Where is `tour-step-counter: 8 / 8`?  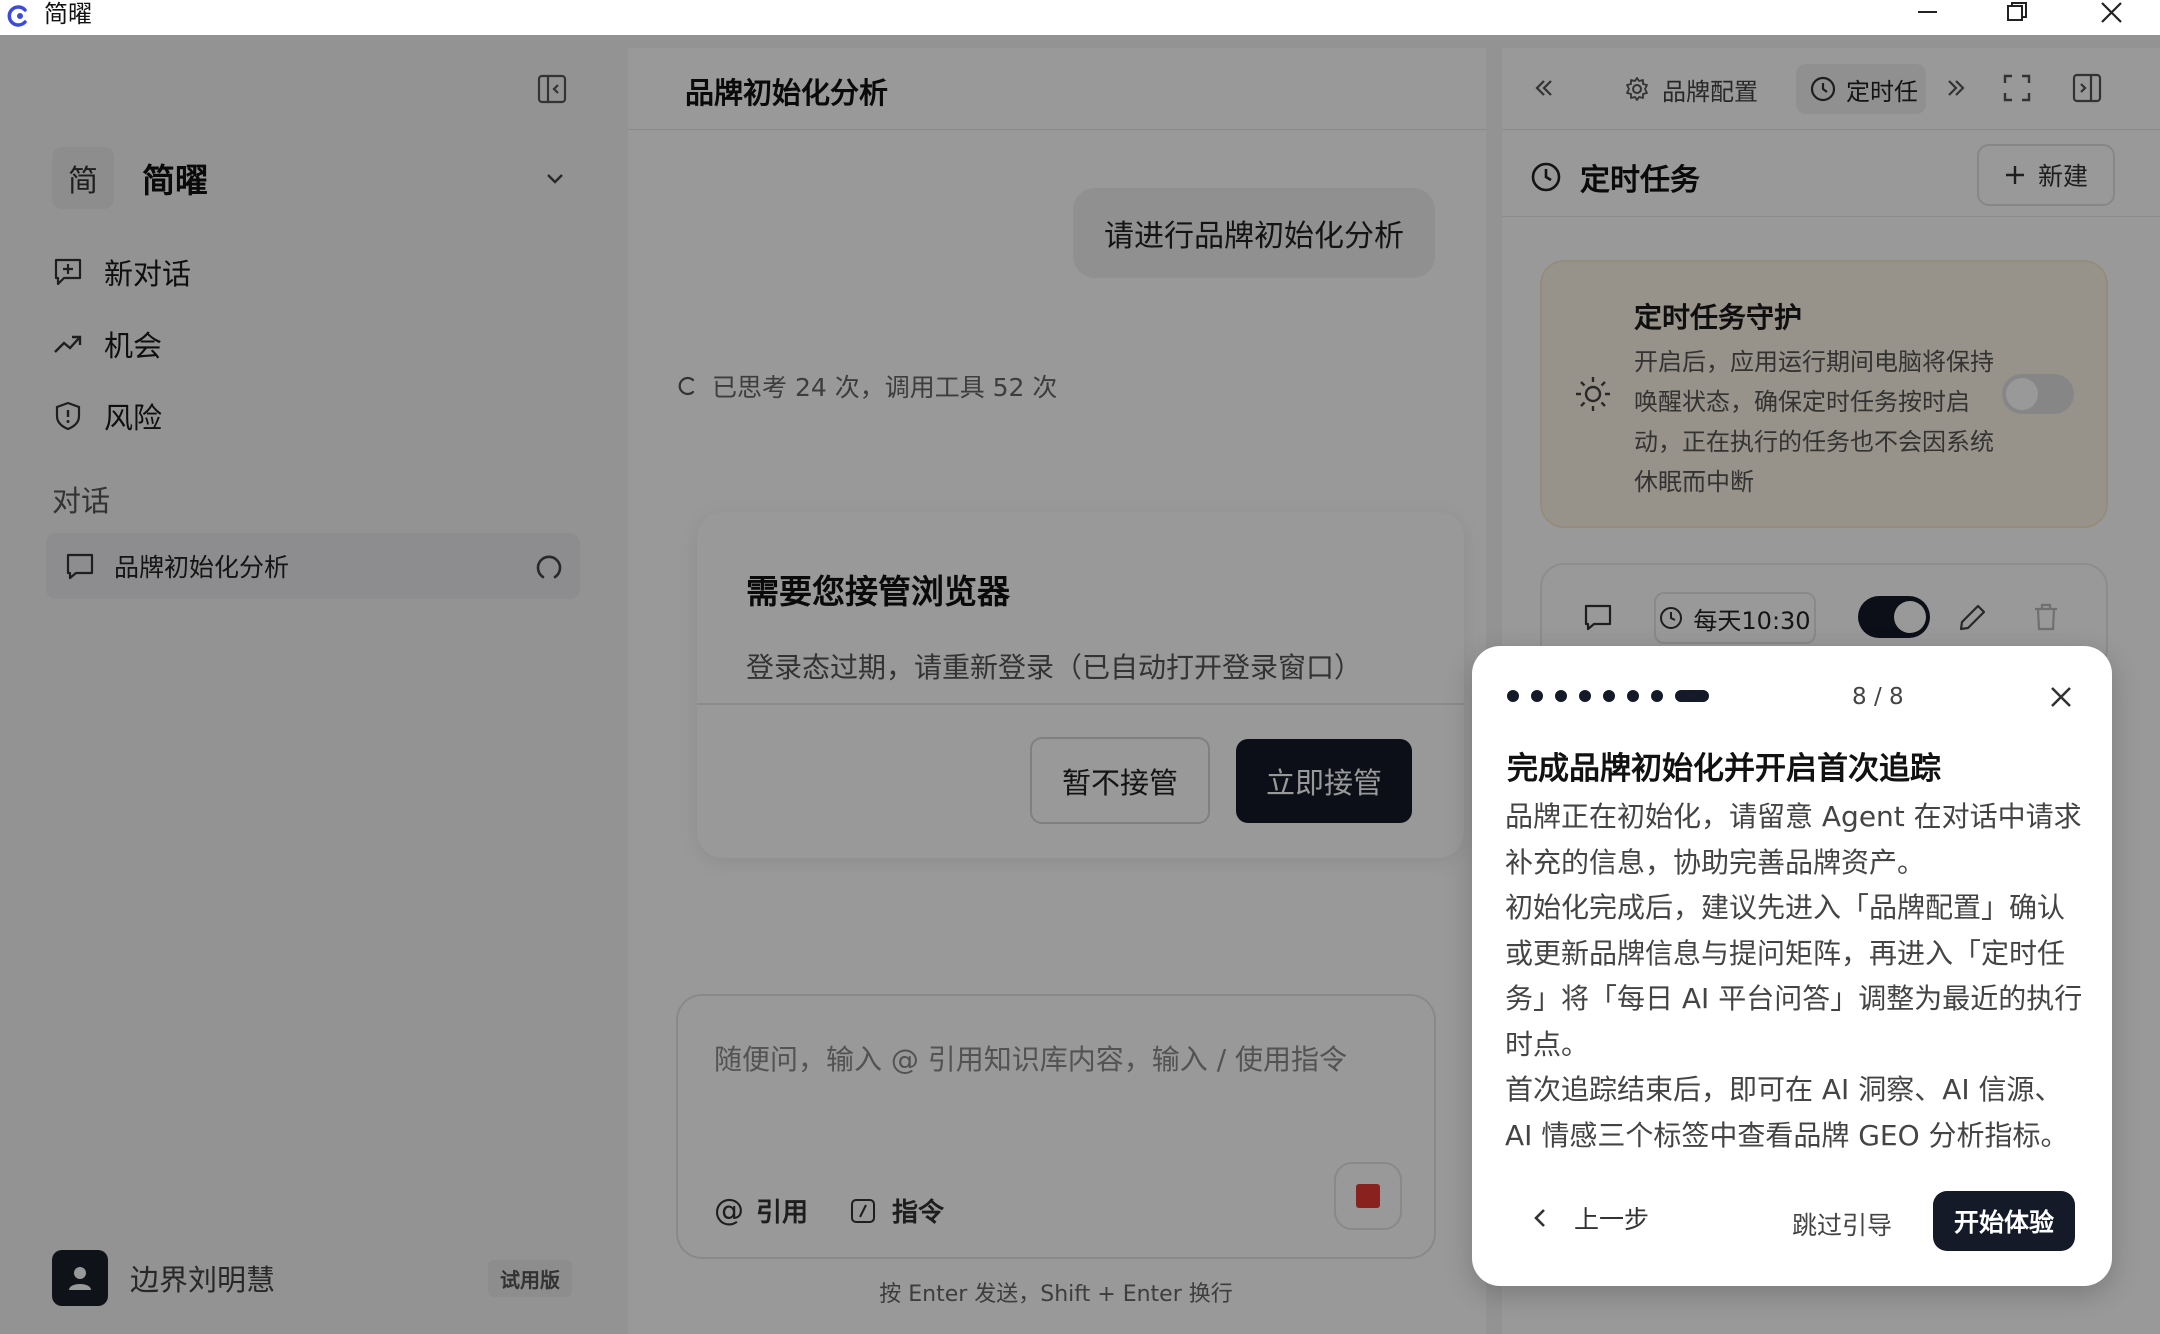
tour-step-counter: 8 / 8 is located at coordinates (1878, 697).